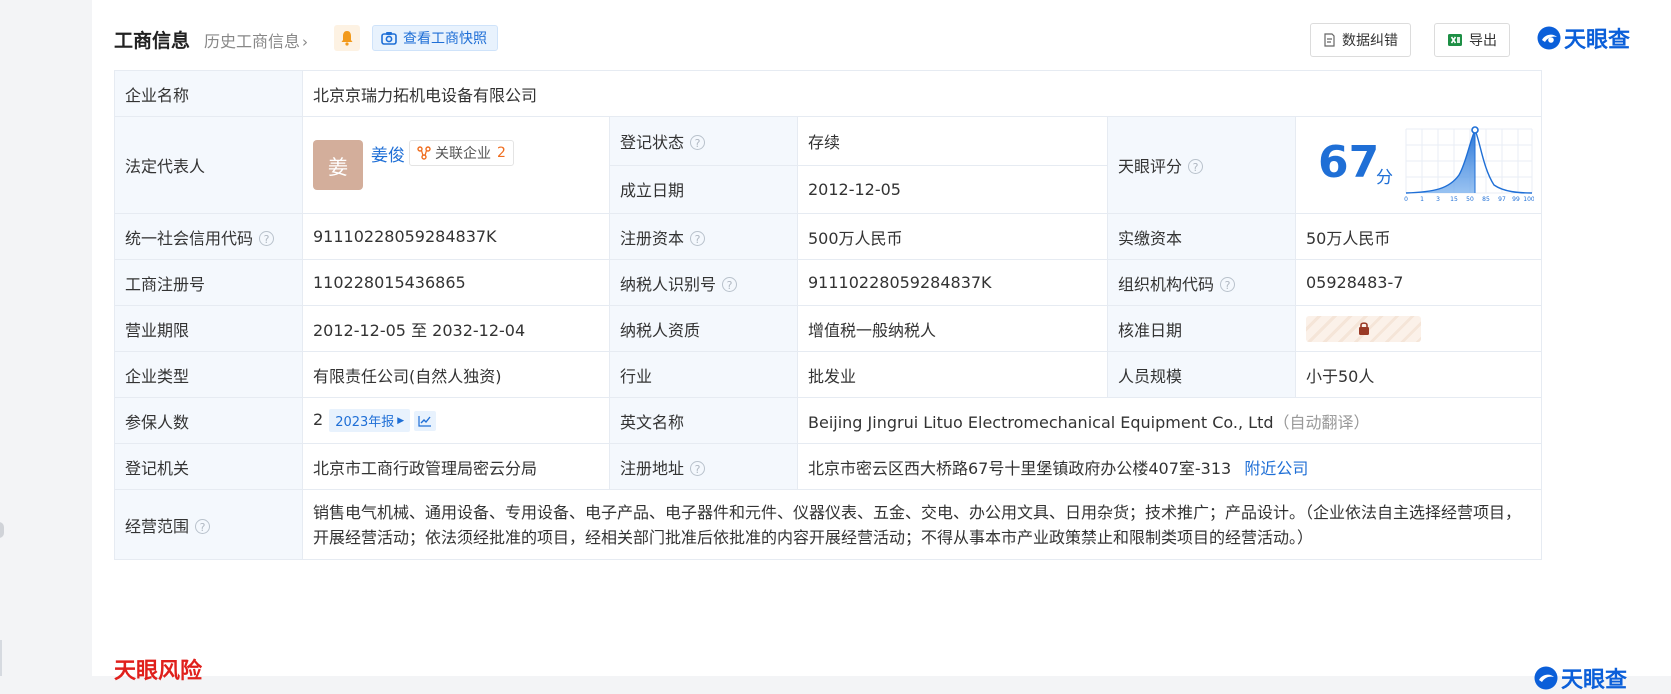 The height and width of the screenshot is (694, 1671). I want to click on type-label: 企业类型, so click(208, 374).